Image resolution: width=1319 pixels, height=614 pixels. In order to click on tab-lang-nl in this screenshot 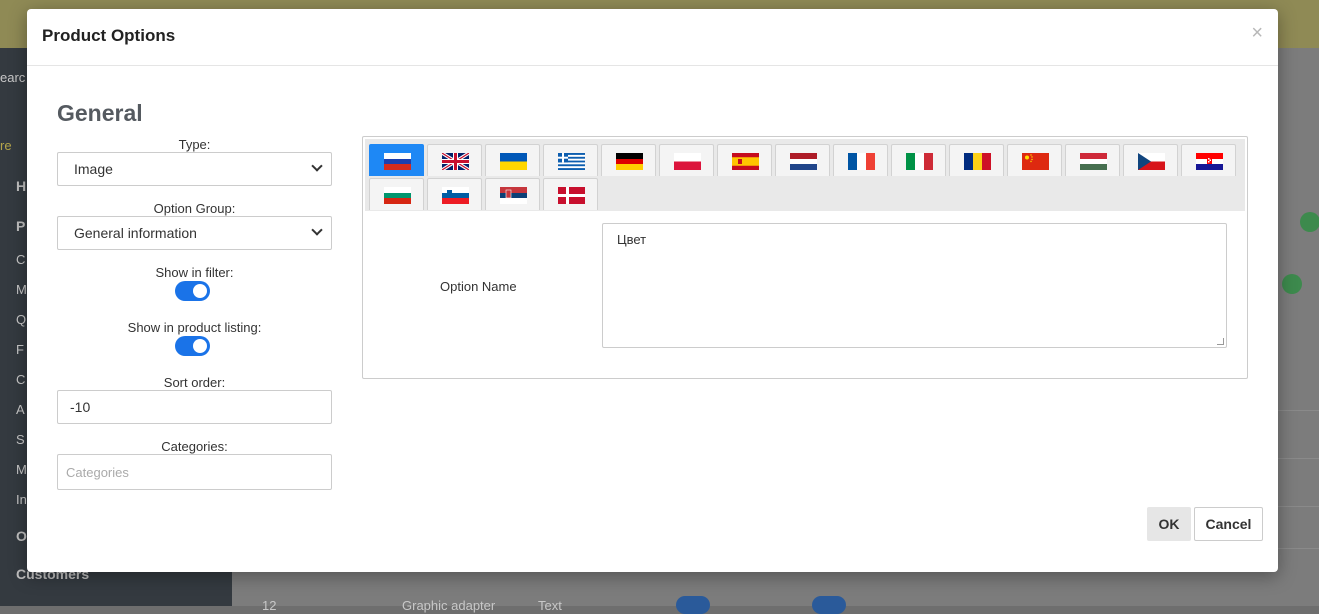, I will do `click(802, 160)`.